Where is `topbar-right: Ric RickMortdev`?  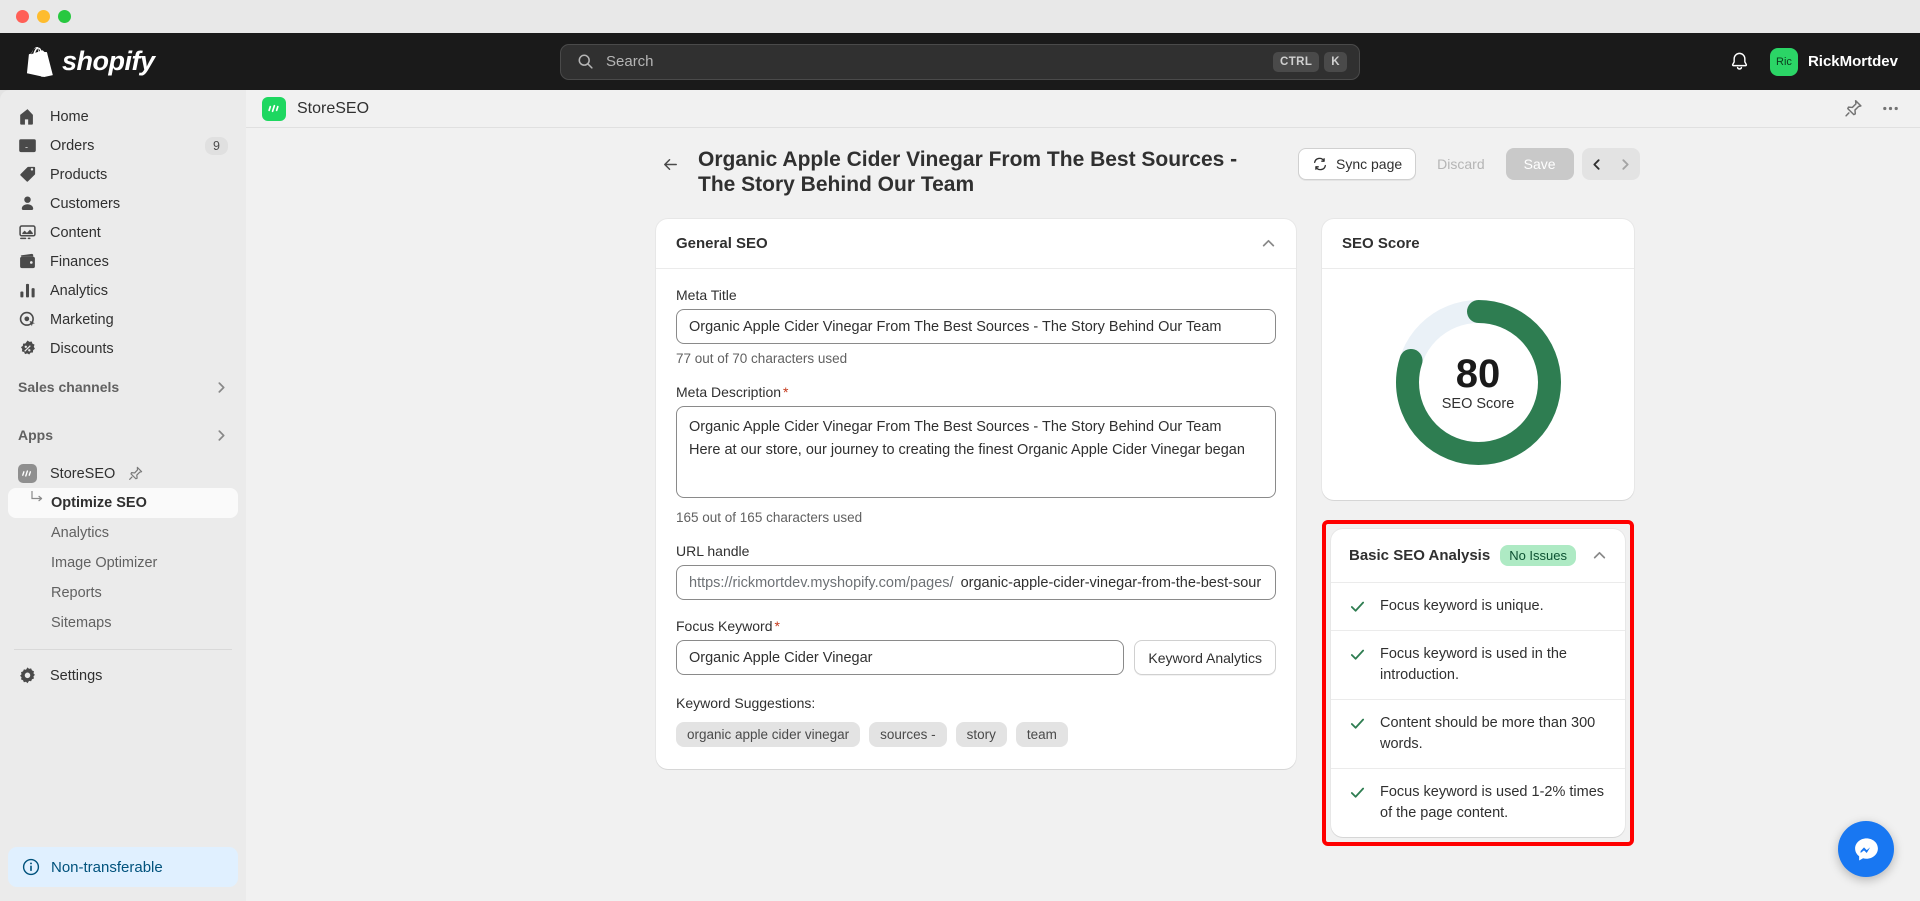 topbar-right: Ric RickMortdev is located at coordinates (1813, 61).